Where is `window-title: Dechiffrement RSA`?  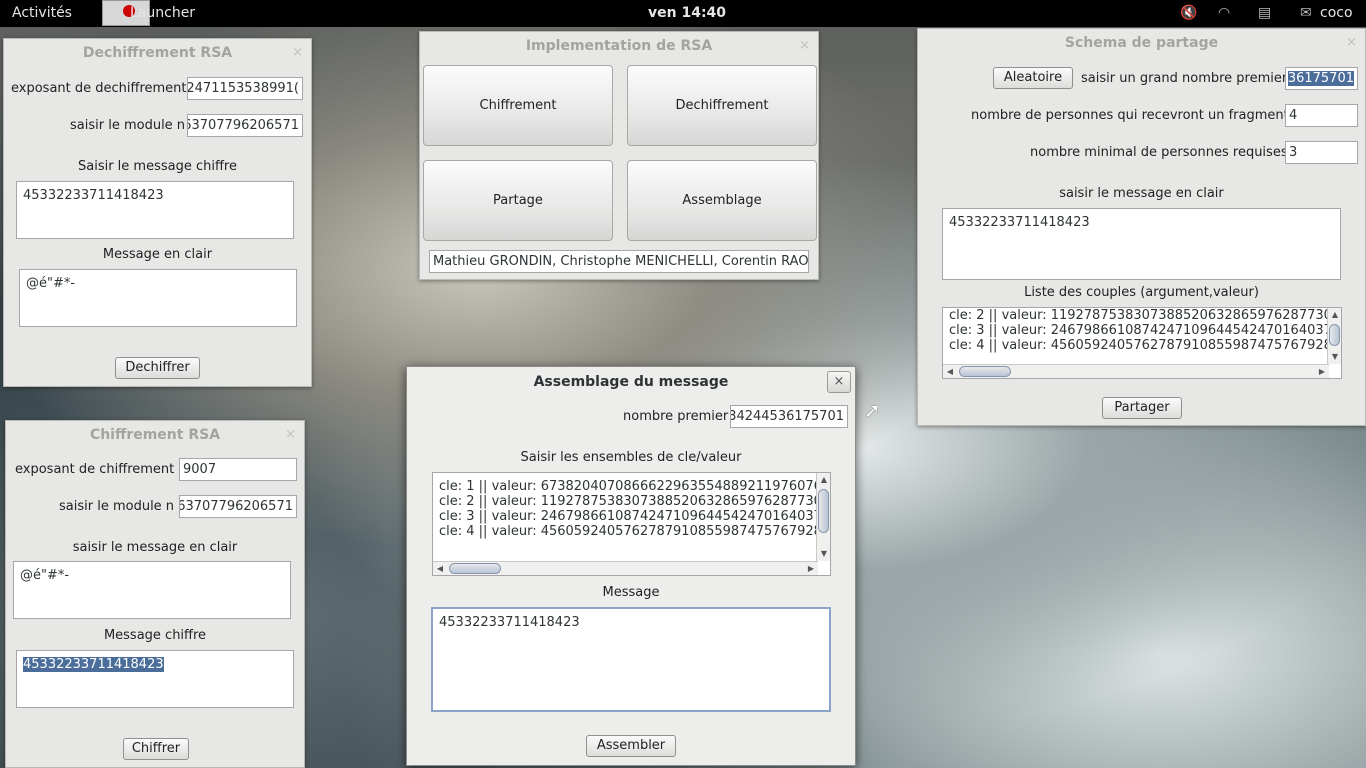
window-title: Dechiffrement RSA is located at coordinates (157, 53).